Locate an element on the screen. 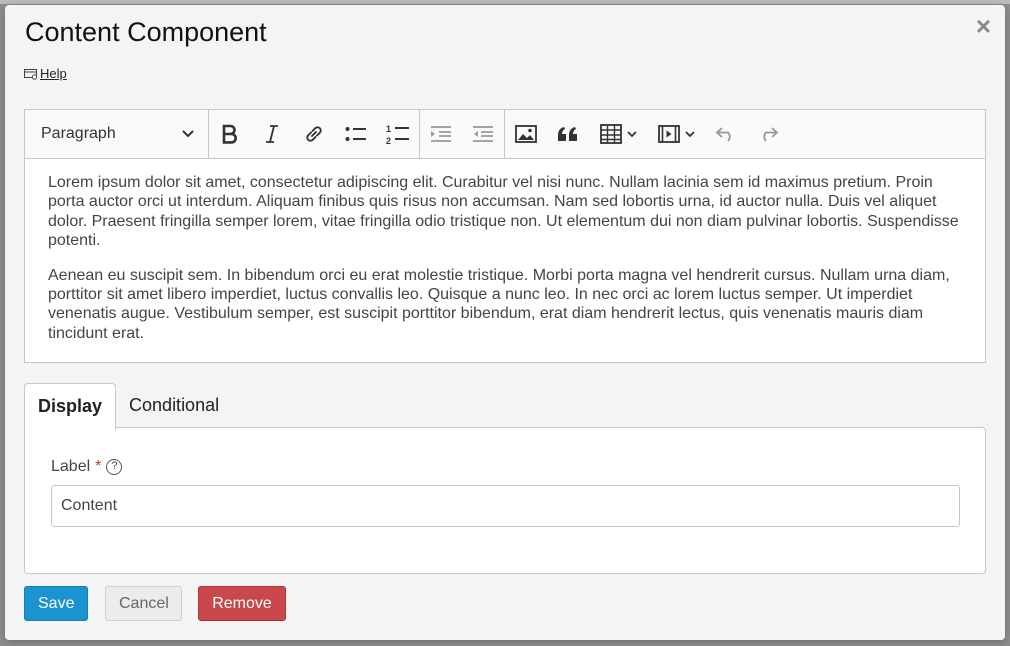 The height and width of the screenshot is (646, 1010). media-icon is located at coordinates (668, 134).